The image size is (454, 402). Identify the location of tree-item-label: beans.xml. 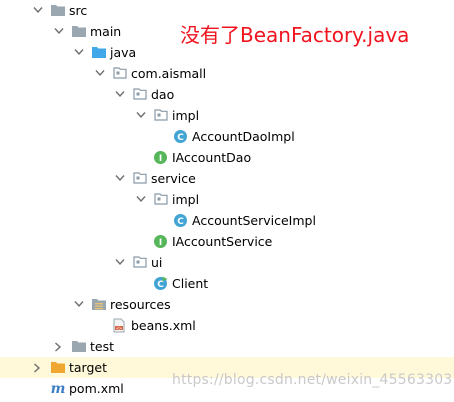
(163, 325).